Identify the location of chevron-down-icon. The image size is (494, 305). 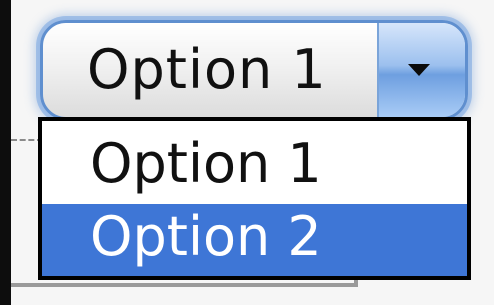
(419, 70).